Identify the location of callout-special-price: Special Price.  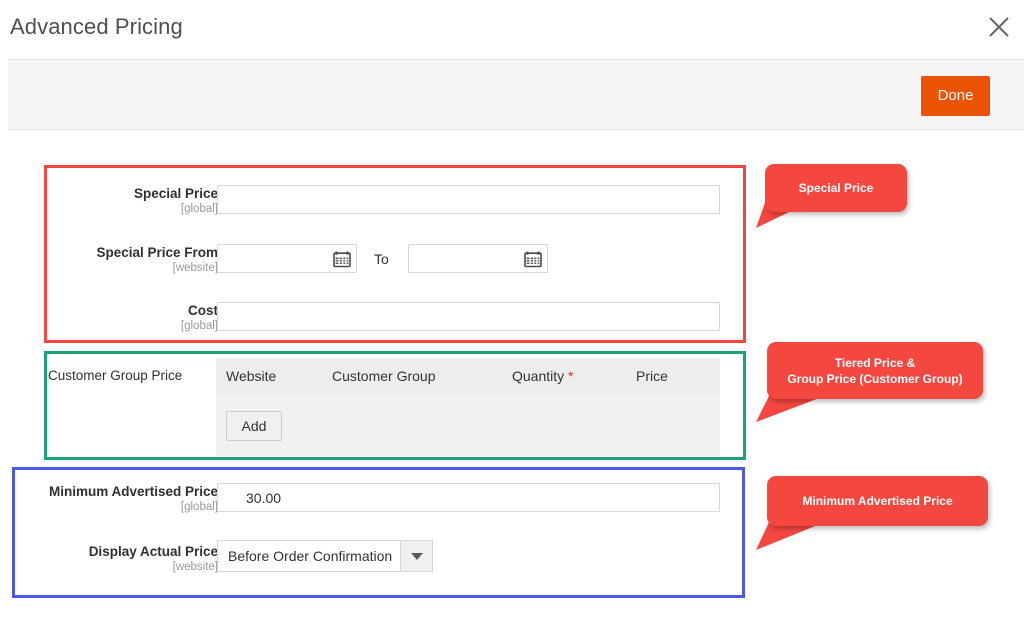
(829, 205).